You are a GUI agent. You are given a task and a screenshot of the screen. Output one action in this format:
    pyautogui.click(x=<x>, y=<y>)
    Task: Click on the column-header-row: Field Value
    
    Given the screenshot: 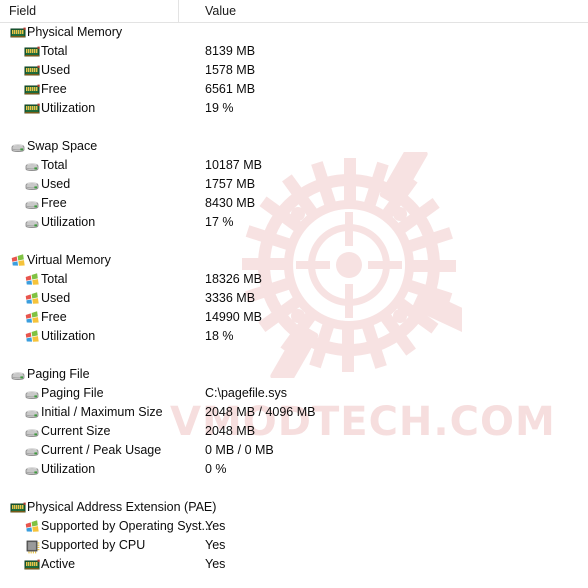 What is the action you would take?
    pyautogui.click(x=294, y=11)
    